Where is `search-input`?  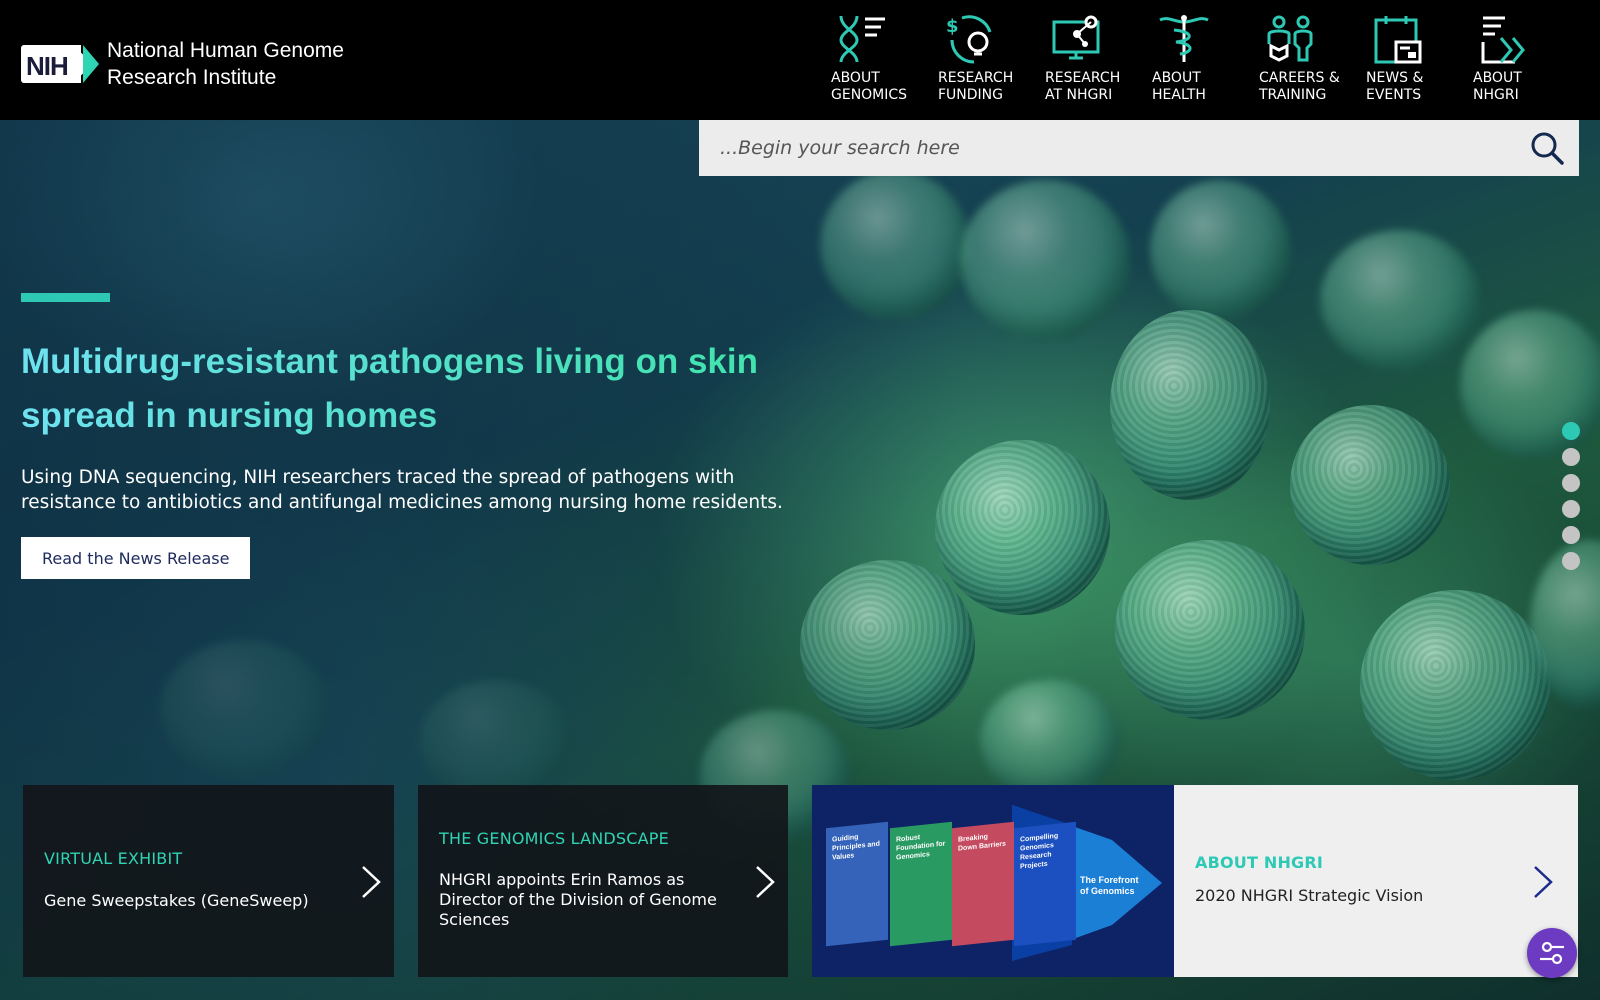
search-input is located at coordinates (1107, 148).